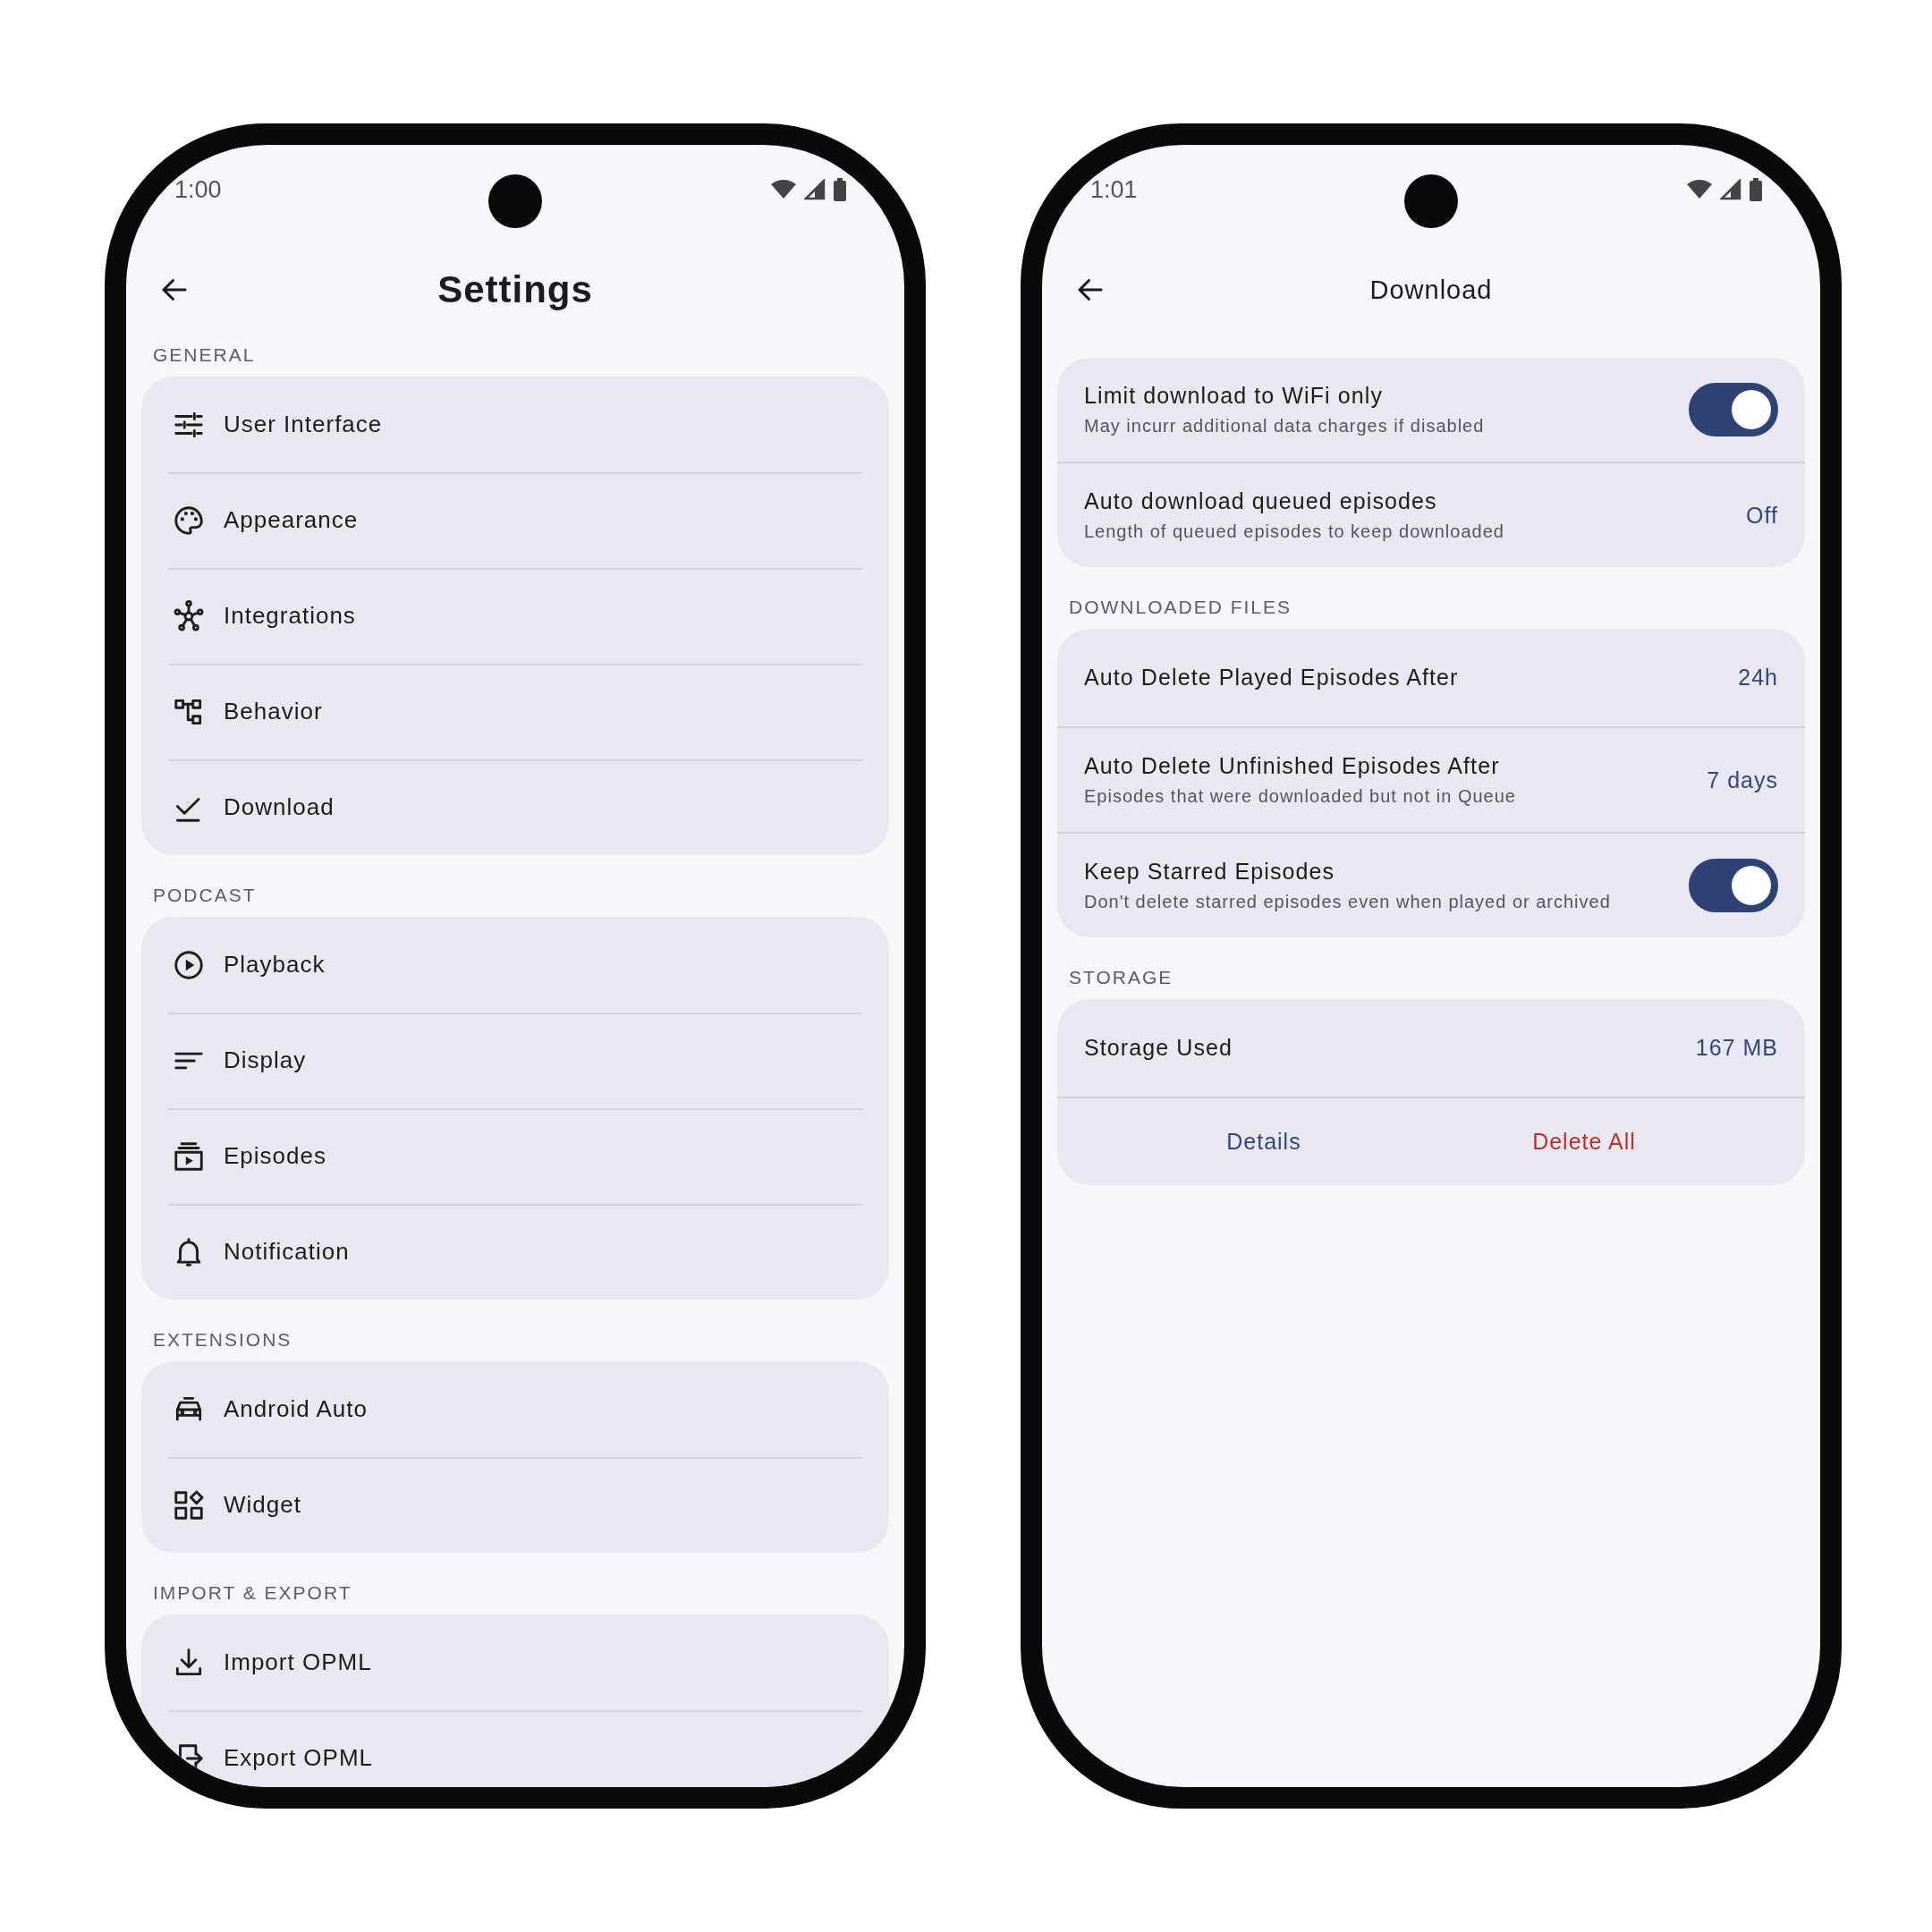  What do you see at coordinates (205, 895) in the screenshot?
I see `section-header: PODCAST` at bounding box center [205, 895].